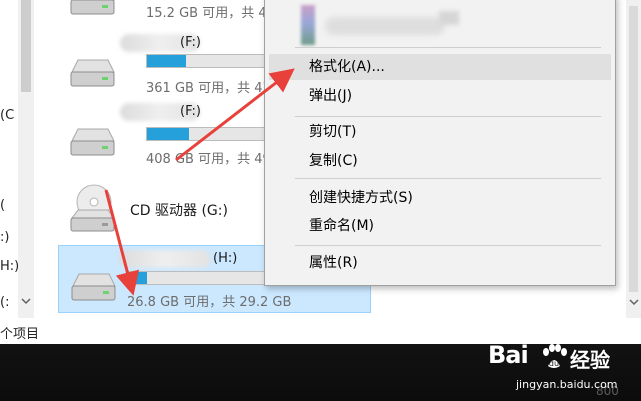 This screenshot has height=401, width=641. I want to click on cd-drive-icon, so click(92, 208).